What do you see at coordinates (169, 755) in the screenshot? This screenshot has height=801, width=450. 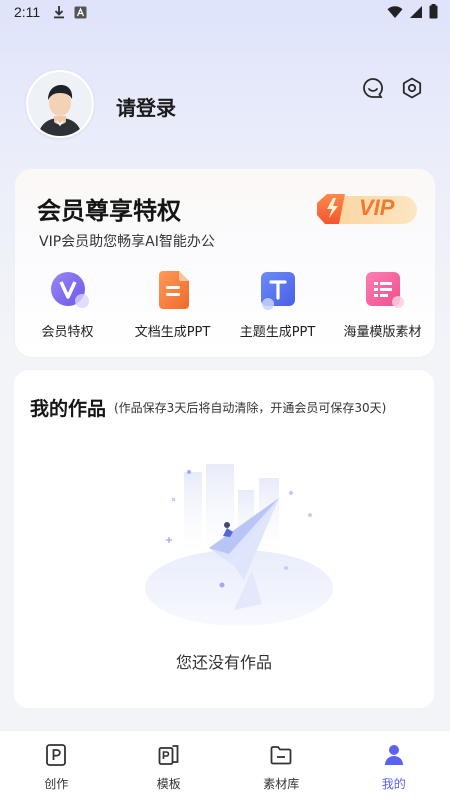 I see `template-icon` at bounding box center [169, 755].